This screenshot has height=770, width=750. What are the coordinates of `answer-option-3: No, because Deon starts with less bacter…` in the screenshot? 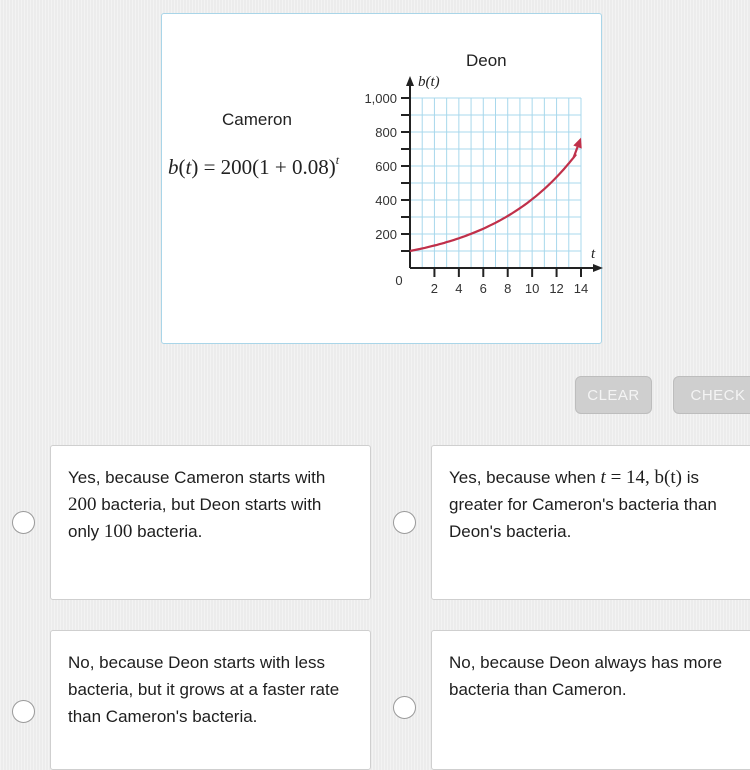 It's located at (210, 700).